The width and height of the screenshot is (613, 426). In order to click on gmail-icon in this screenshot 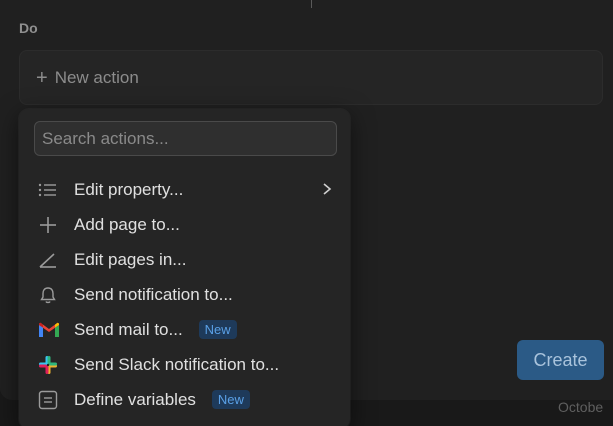, I will do `click(49, 329)`.